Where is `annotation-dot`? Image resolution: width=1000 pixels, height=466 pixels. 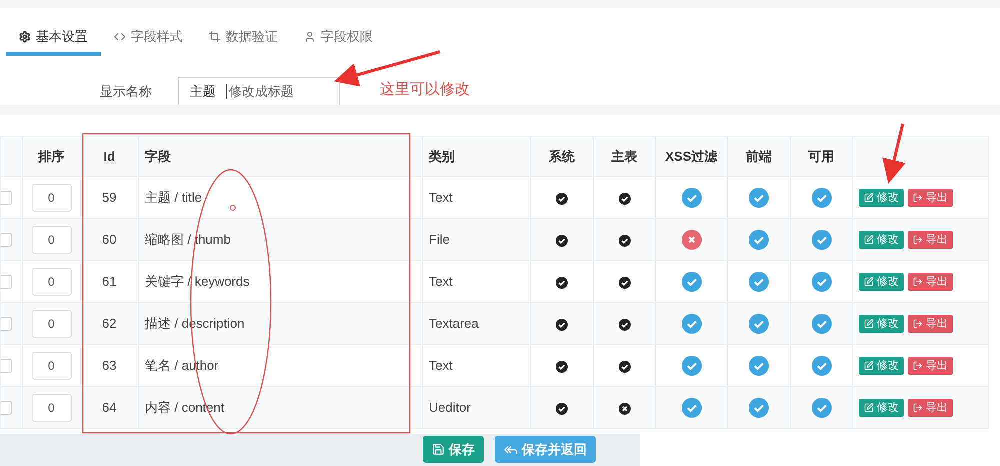
annotation-dot is located at coordinates (233, 208).